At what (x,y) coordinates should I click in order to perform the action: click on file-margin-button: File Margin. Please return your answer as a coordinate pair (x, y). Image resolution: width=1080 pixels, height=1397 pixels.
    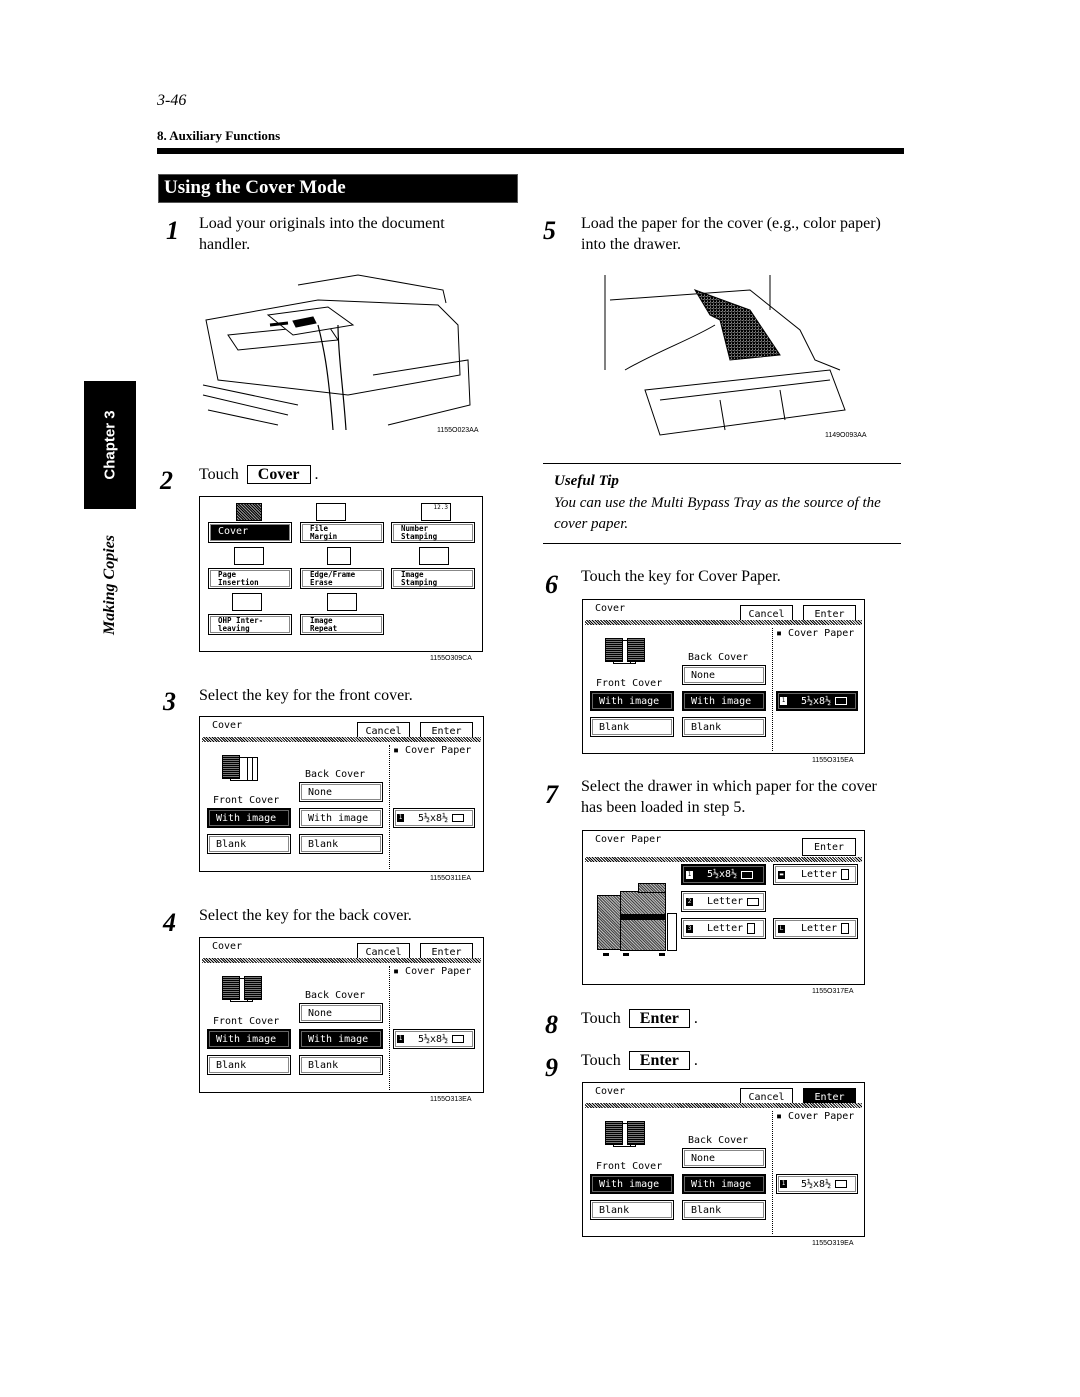
    Looking at the image, I should click on (342, 532).